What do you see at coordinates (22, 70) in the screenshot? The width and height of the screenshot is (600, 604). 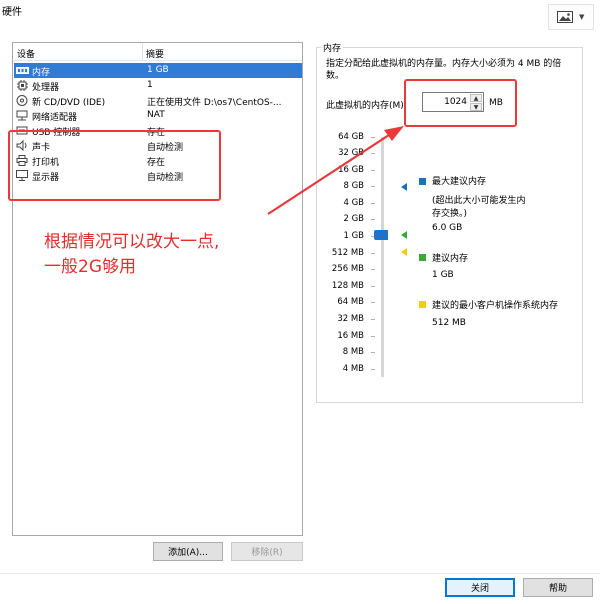 I see `memory-icon` at bounding box center [22, 70].